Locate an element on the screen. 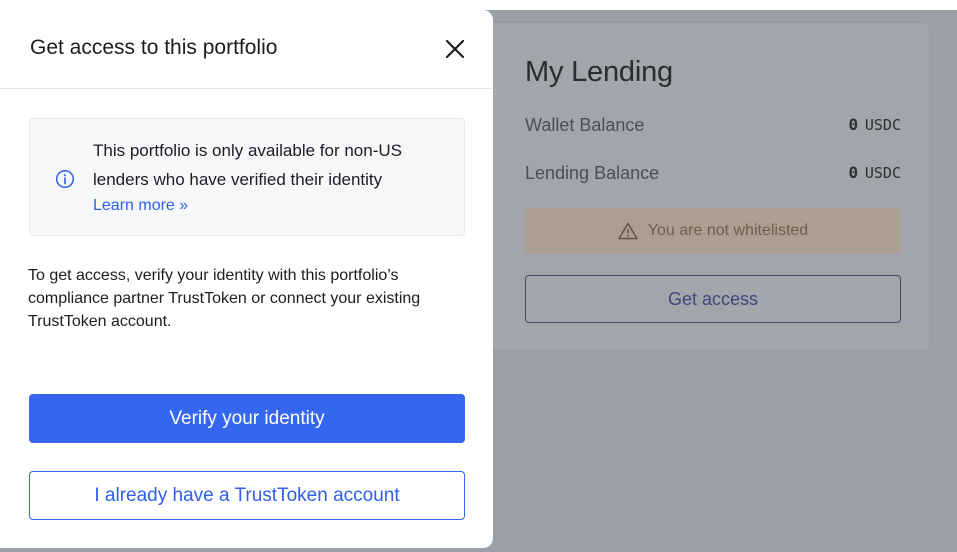  wallet-balance-row: Wallet Balance 0 USDC is located at coordinates (713, 125).